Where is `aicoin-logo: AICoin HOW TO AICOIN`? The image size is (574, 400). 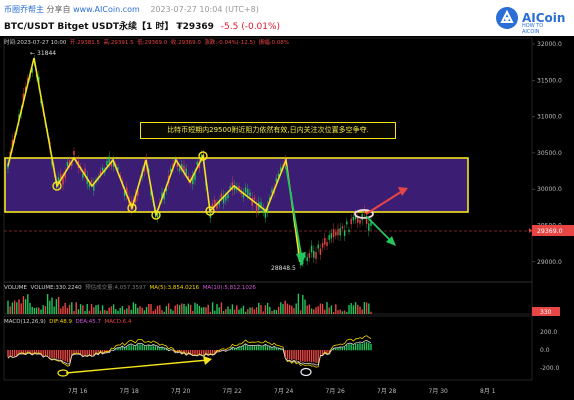
aicoin-logo: AICoin HOW TO AICOIN is located at coordinates (530, 21).